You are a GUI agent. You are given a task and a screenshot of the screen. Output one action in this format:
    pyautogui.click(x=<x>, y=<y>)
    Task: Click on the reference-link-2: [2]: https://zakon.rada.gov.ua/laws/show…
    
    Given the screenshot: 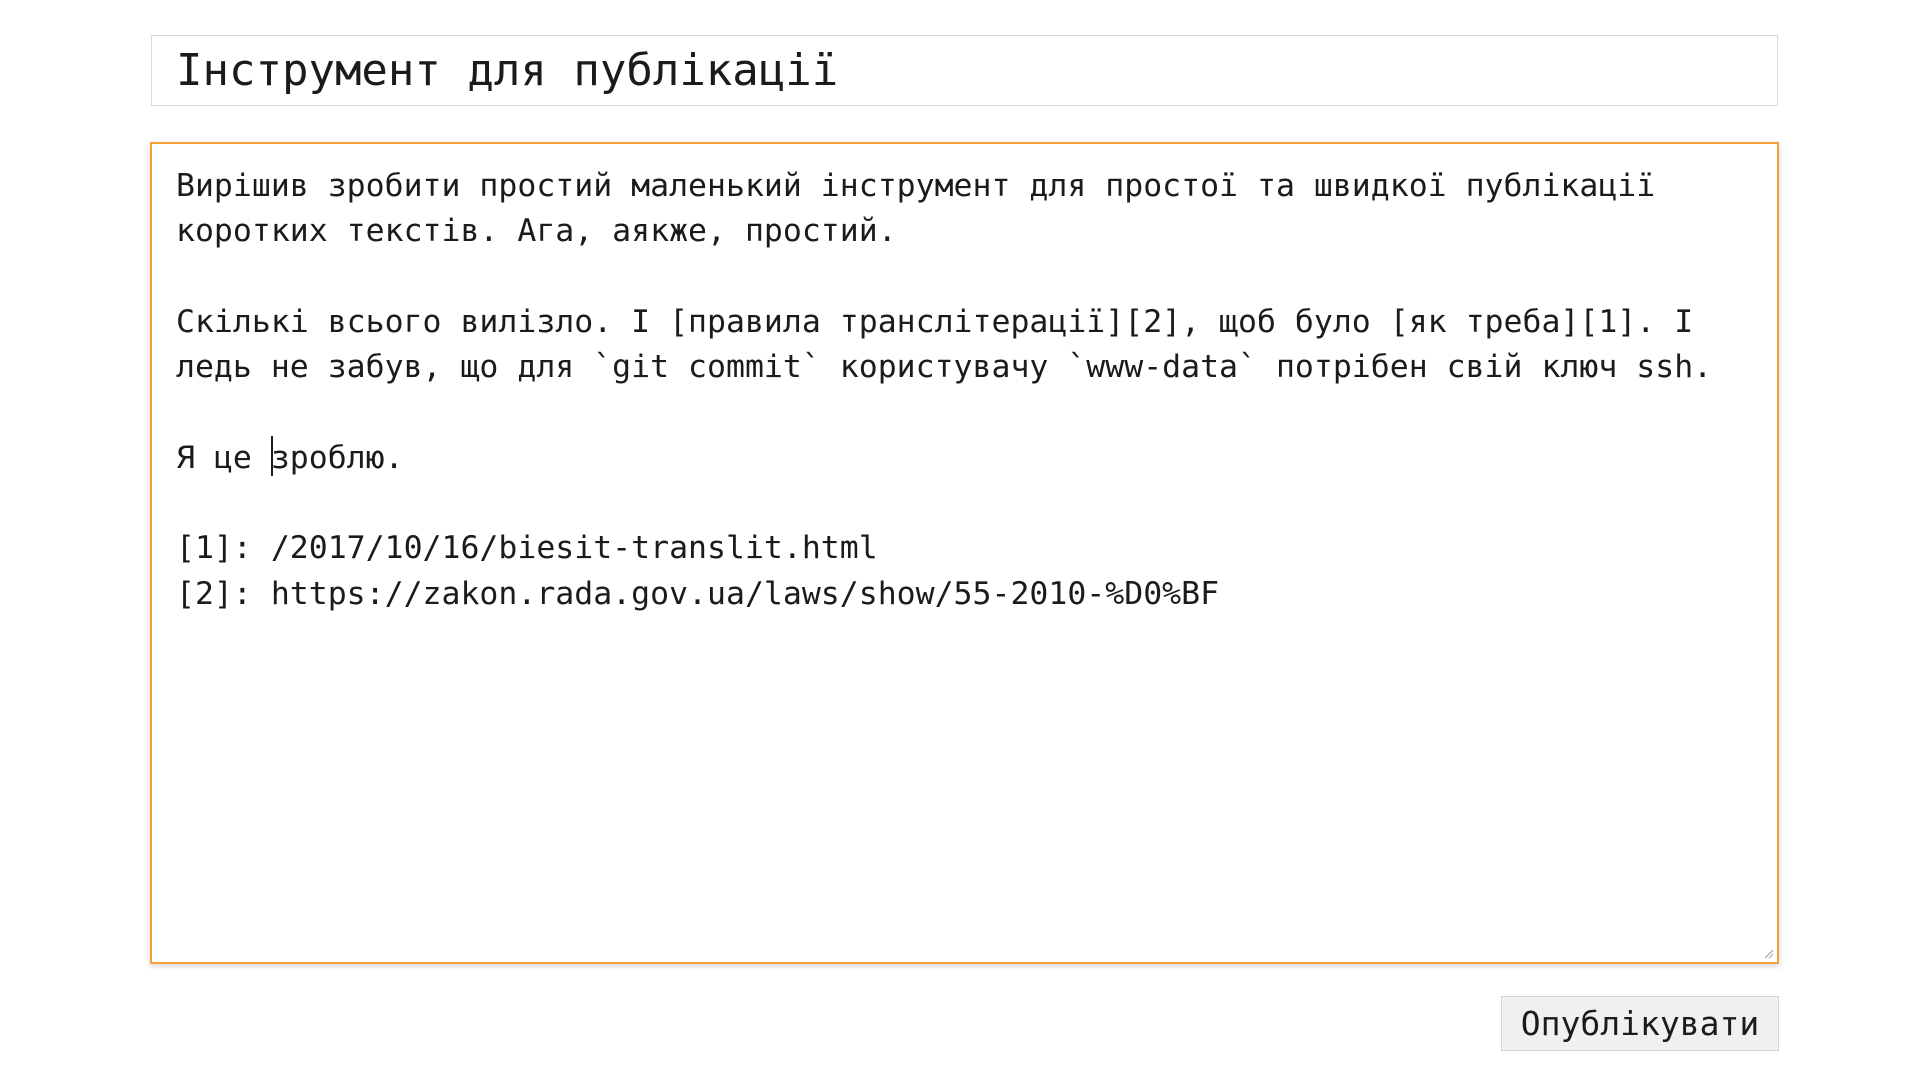 What is the action you would take?
    pyautogui.click(x=698, y=593)
    